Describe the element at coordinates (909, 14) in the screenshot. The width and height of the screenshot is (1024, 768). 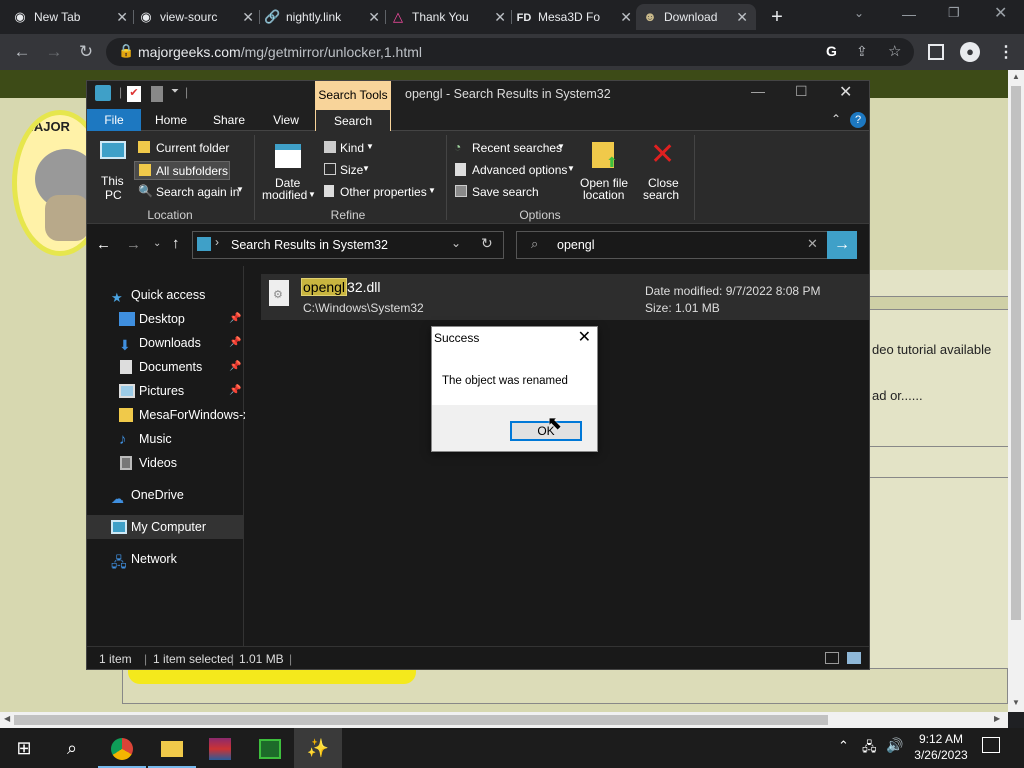
I see `minimize-browser-button: —` at that location.